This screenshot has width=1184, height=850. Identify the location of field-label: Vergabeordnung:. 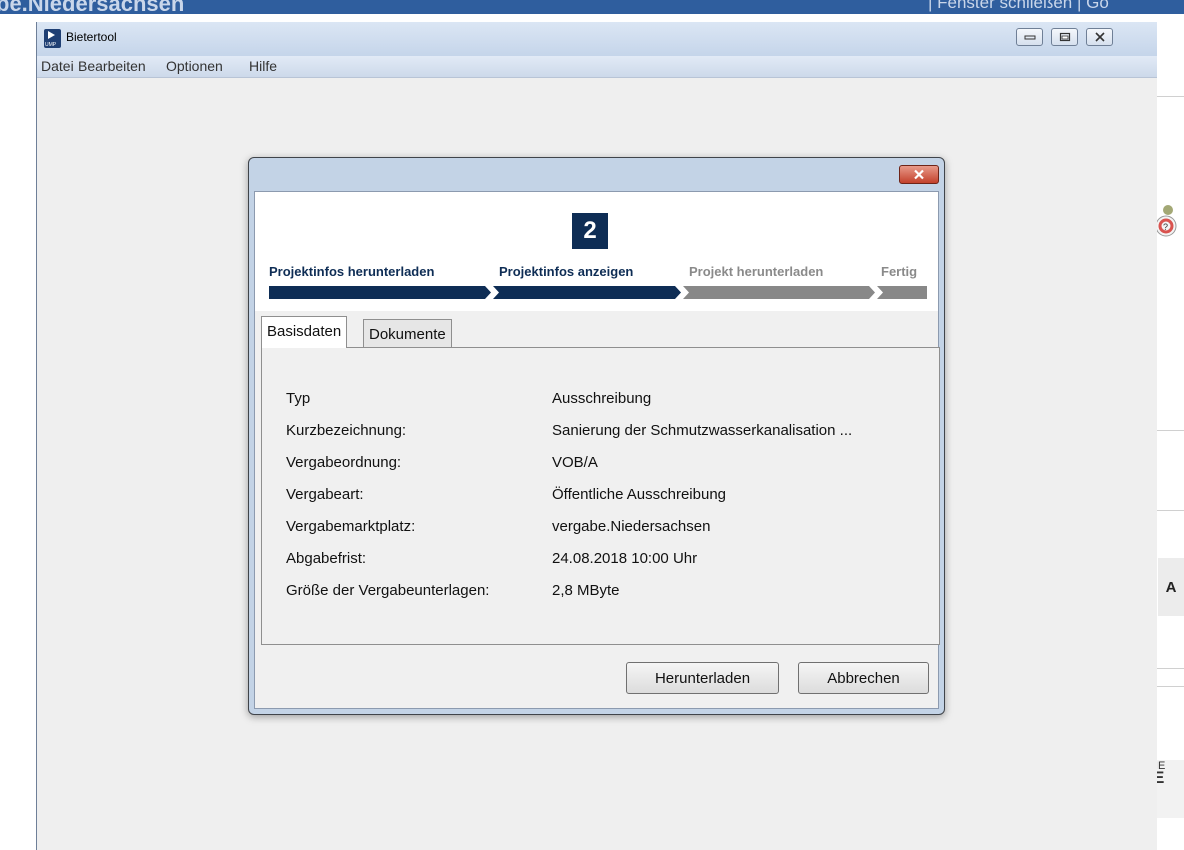
(344, 462).